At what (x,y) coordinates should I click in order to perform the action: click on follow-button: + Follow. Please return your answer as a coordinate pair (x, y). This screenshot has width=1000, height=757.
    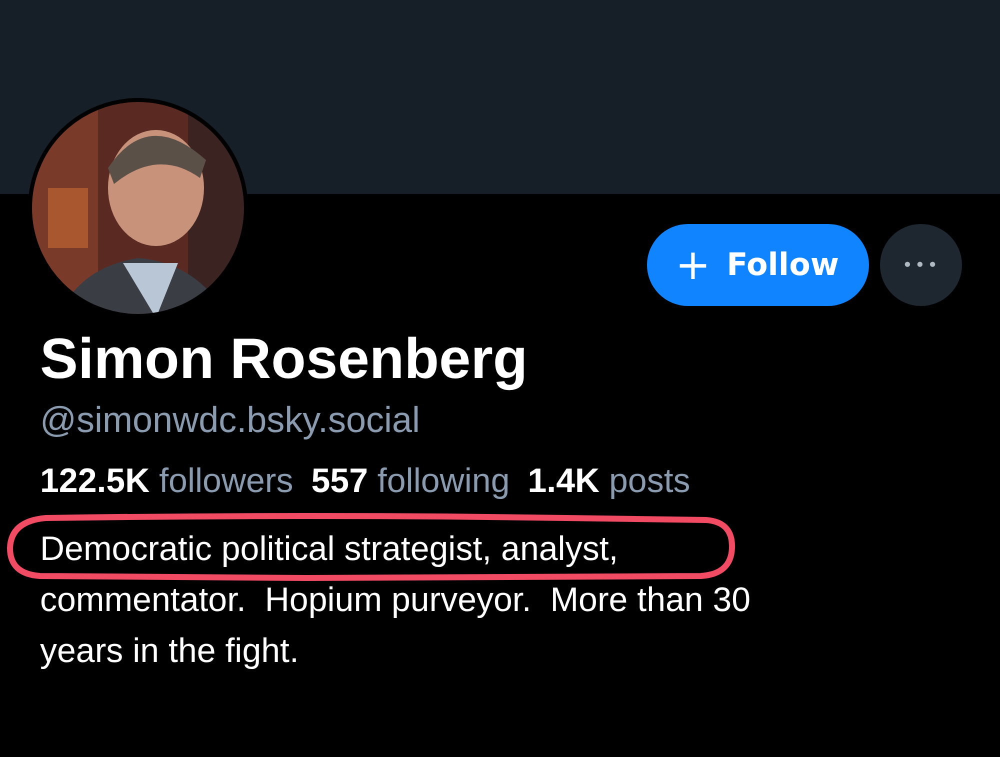
    Looking at the image, I should click on (758, 265).